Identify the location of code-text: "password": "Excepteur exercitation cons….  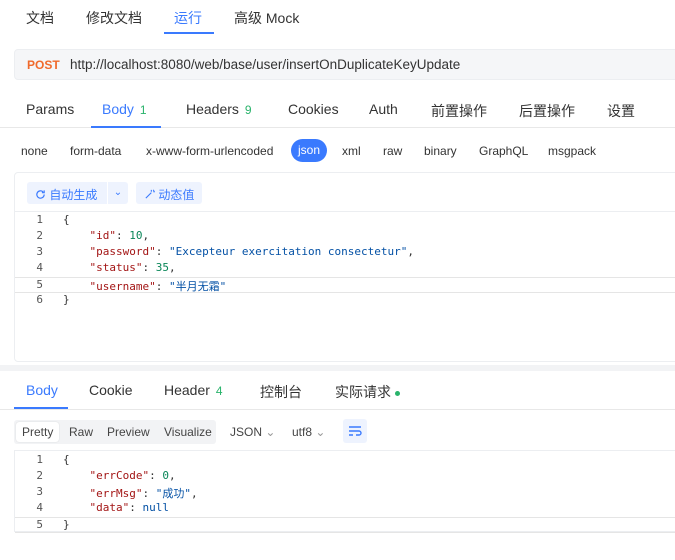
(252, 251).